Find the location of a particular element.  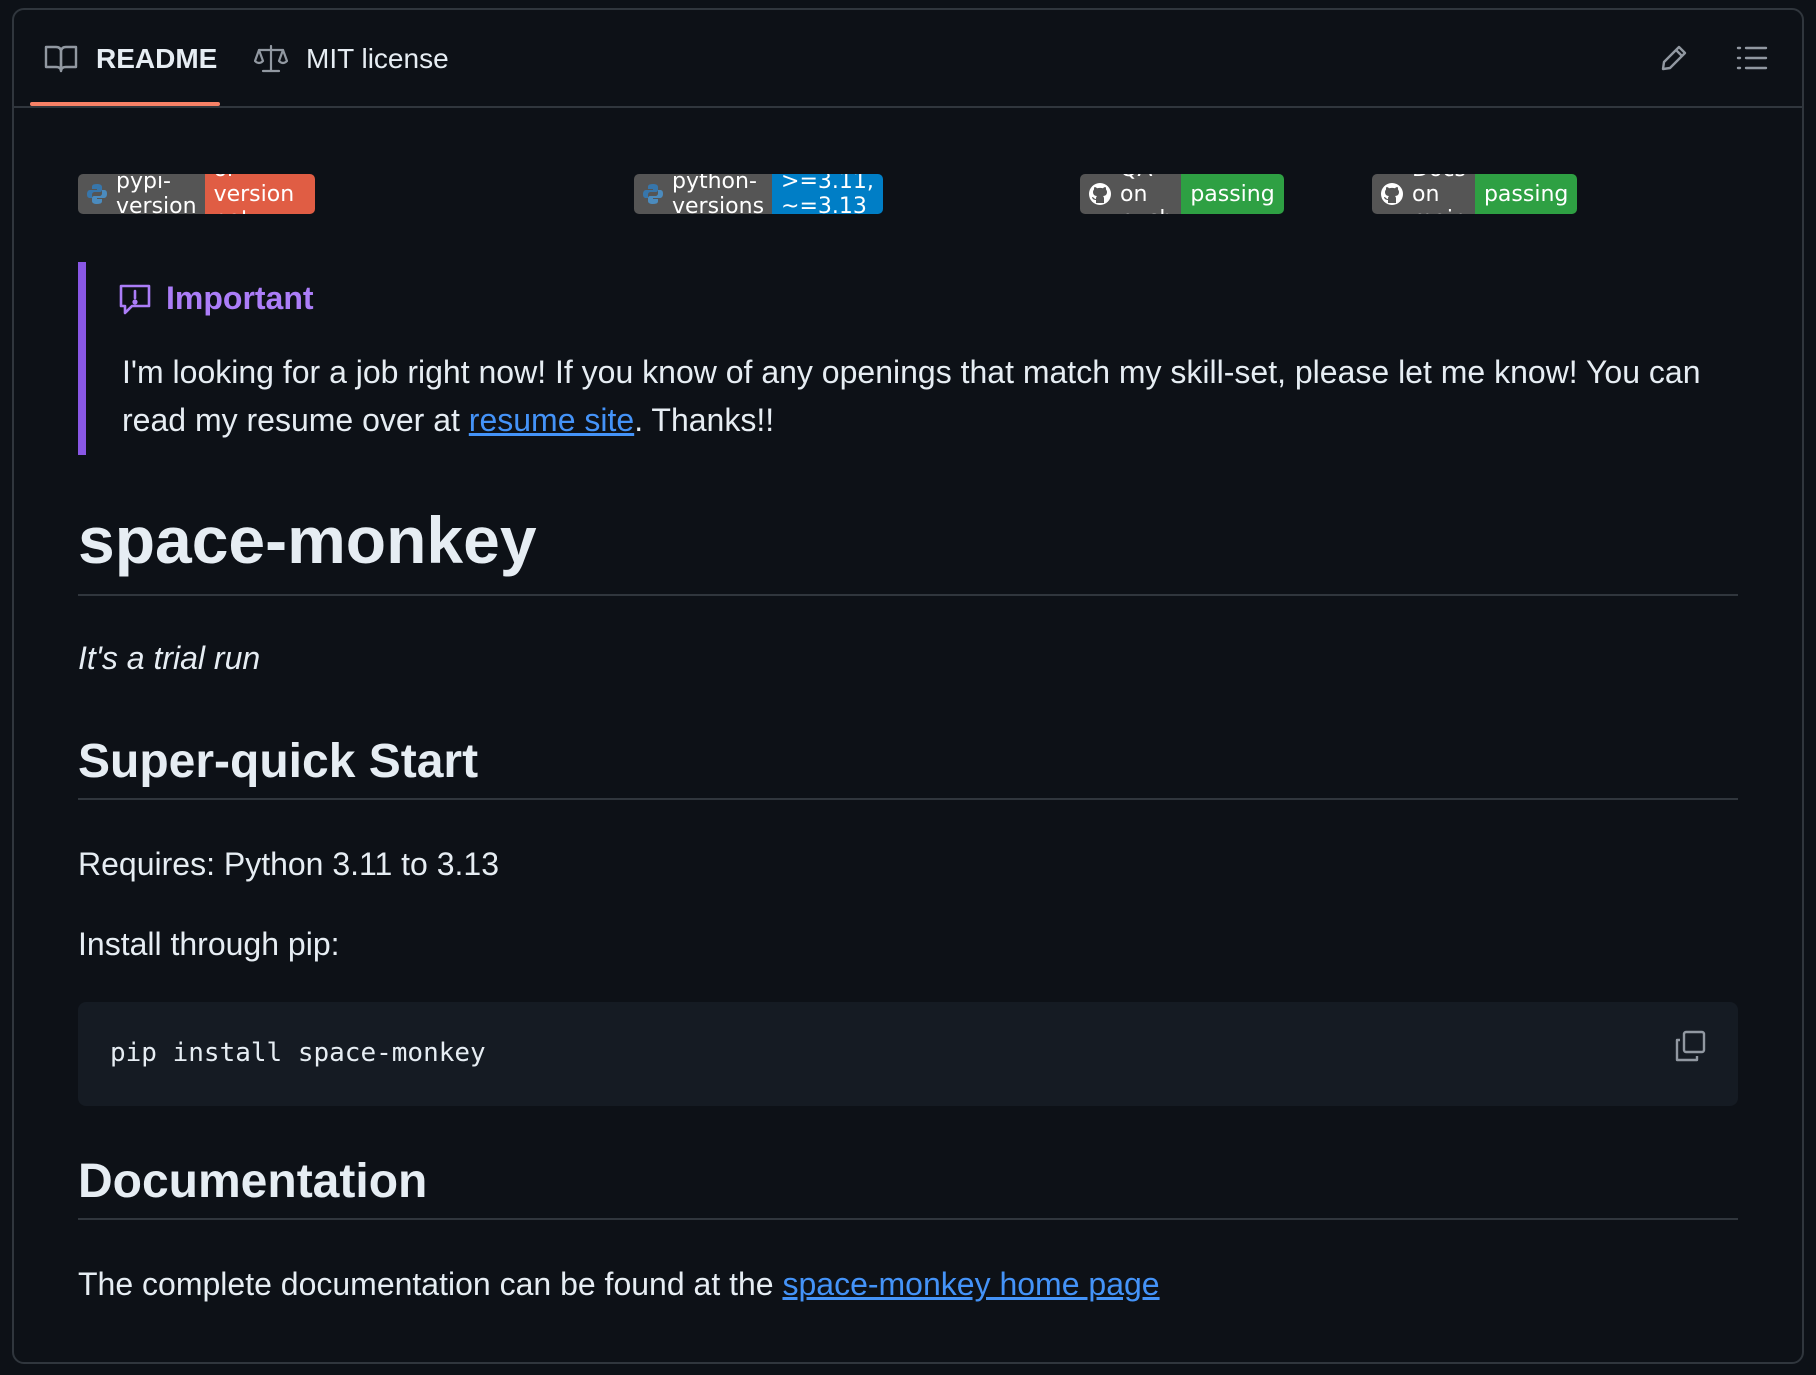

badge-python-versions: python-versions >=3.11, ~=3.13 is located at coordinates (758, 194).